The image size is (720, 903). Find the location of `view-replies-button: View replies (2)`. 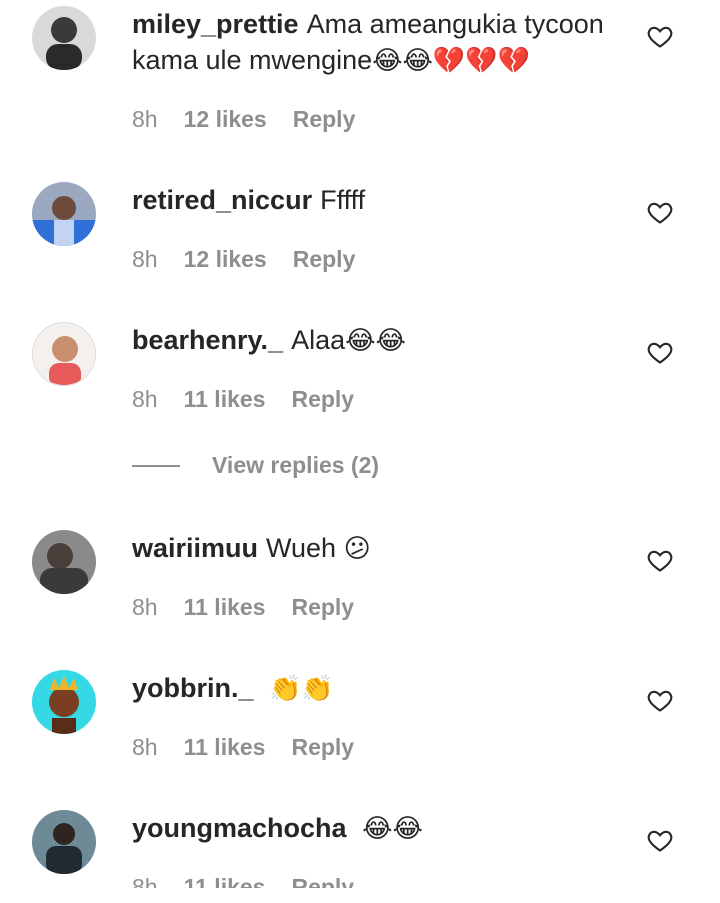

view-replies-button: View replies (2) is located at coordinates (255, 465).